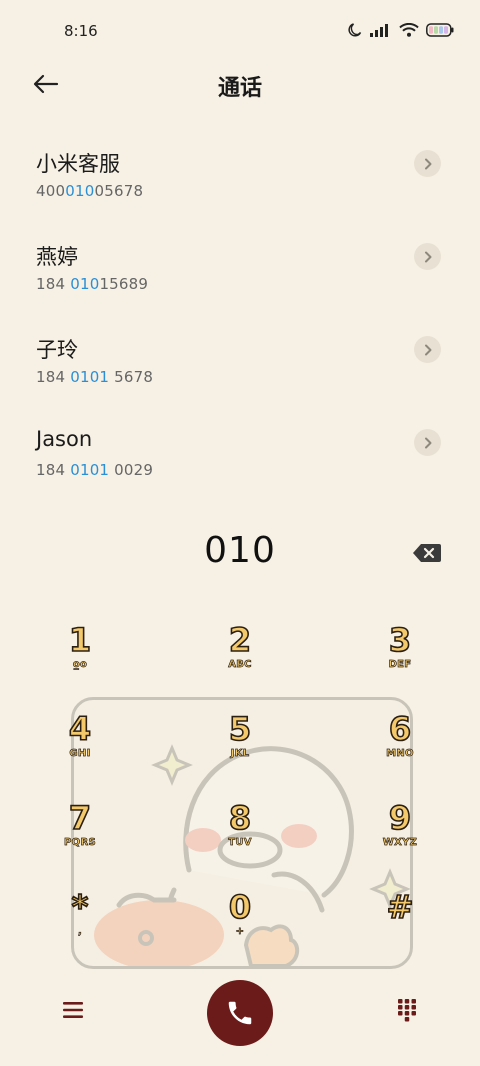  I want to click on voicemail-icon: ᴏ̲ᴏ, so click(80, 665).